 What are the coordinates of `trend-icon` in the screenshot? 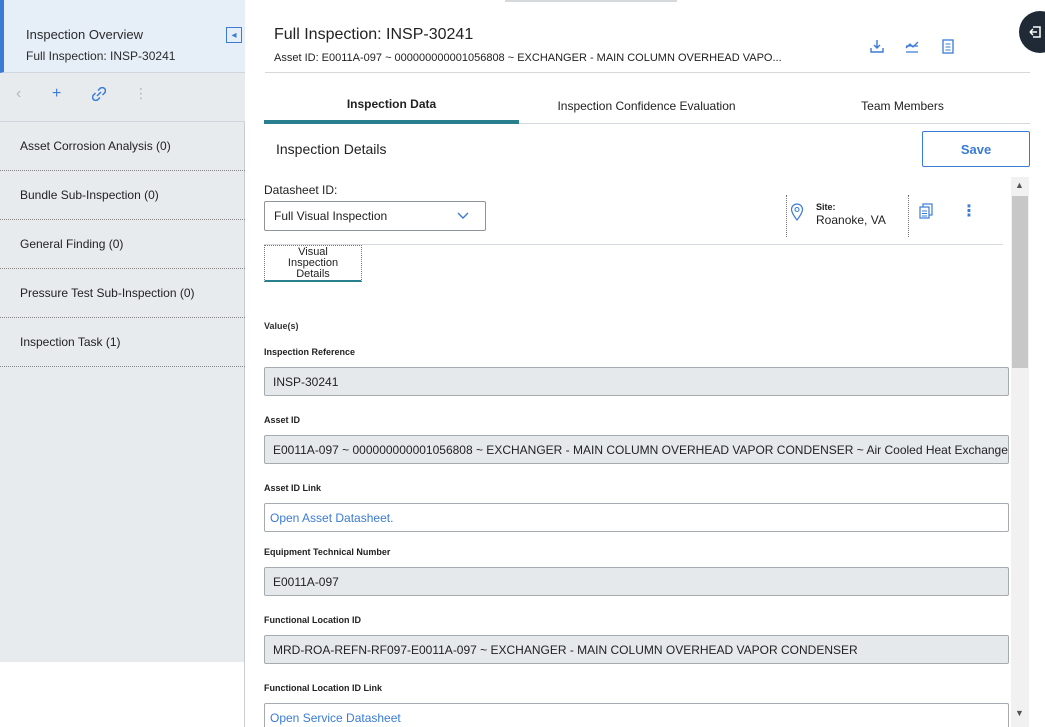 It's located at (912, 47).